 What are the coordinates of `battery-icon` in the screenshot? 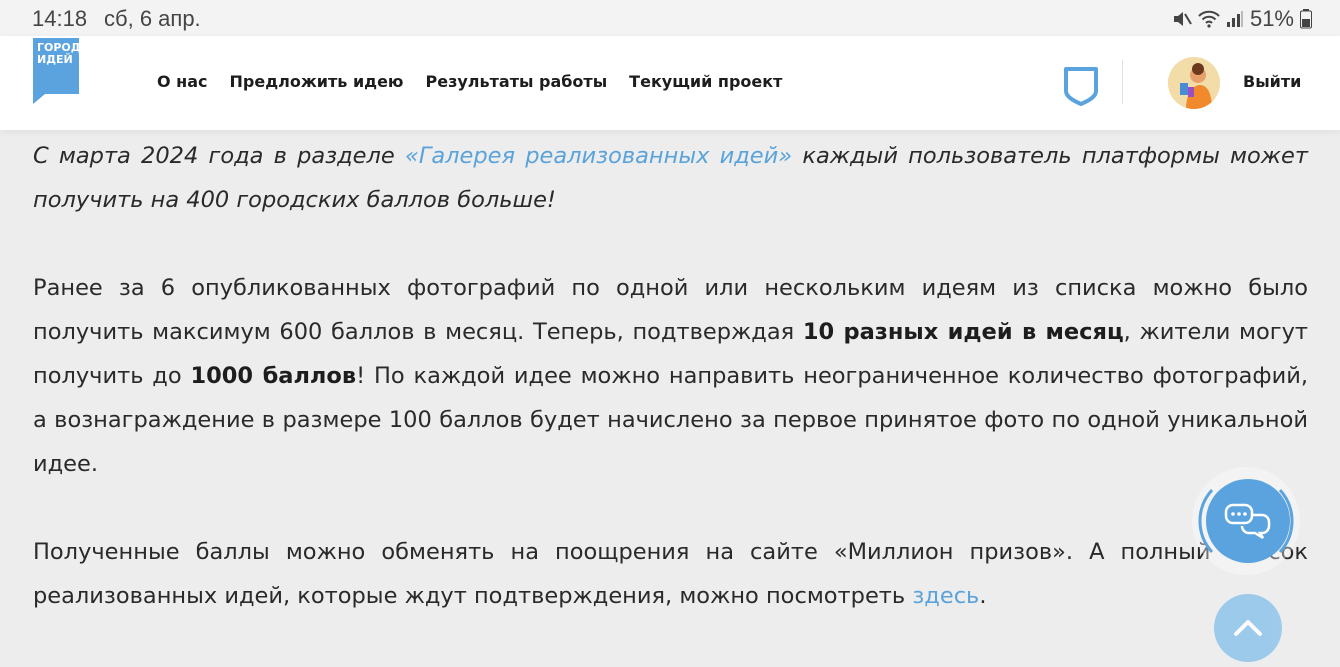 It's located at (1306, 19).